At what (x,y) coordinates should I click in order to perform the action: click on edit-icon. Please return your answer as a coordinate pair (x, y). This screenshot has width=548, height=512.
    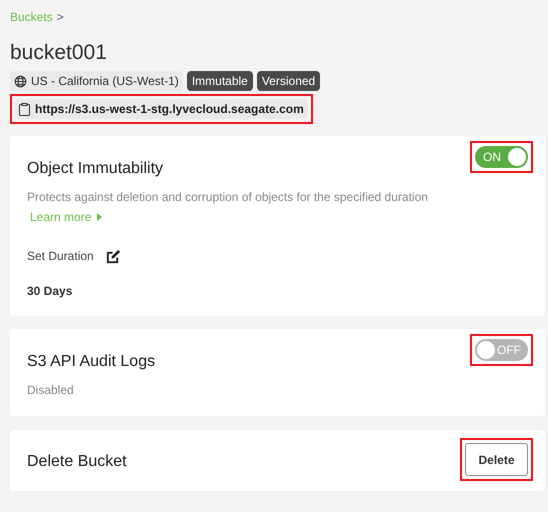
    Looking at the image, I should click on (113, 256).